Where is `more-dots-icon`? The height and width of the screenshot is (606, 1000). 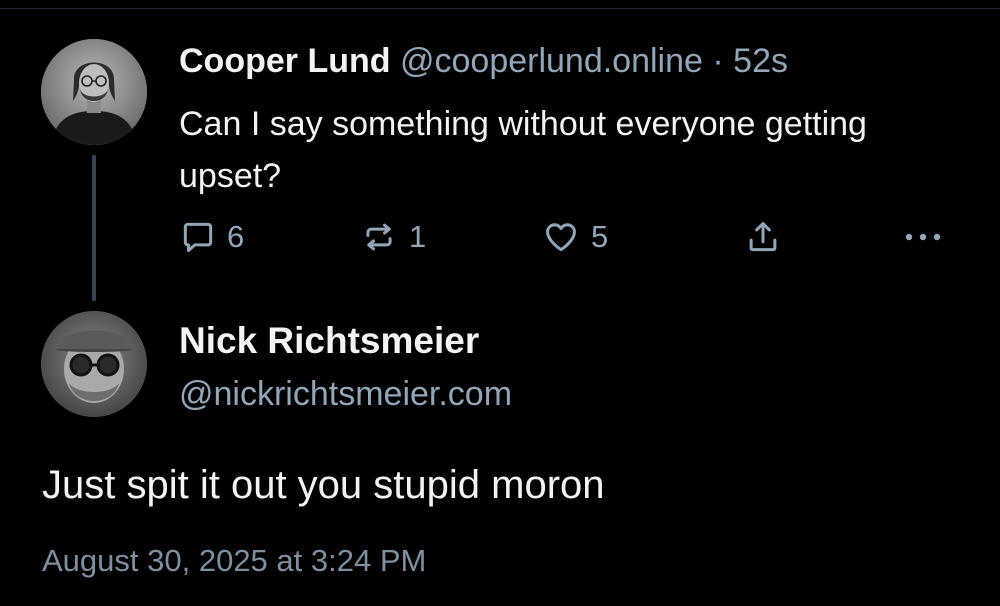
more-dots-icon is located at coordinates (923, 237).